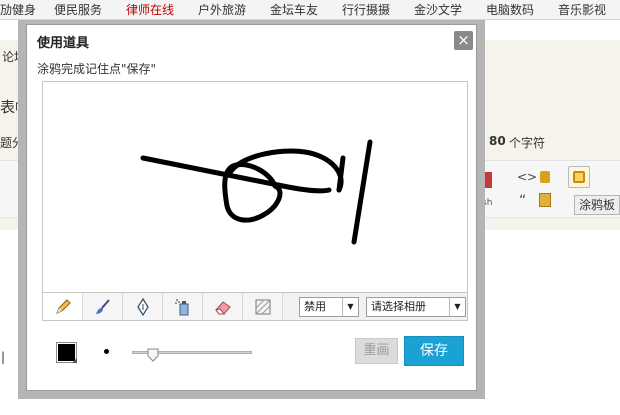 The height and width of the screenshot is (415, 620). I want to click on lock-icon, so click(545, 177).